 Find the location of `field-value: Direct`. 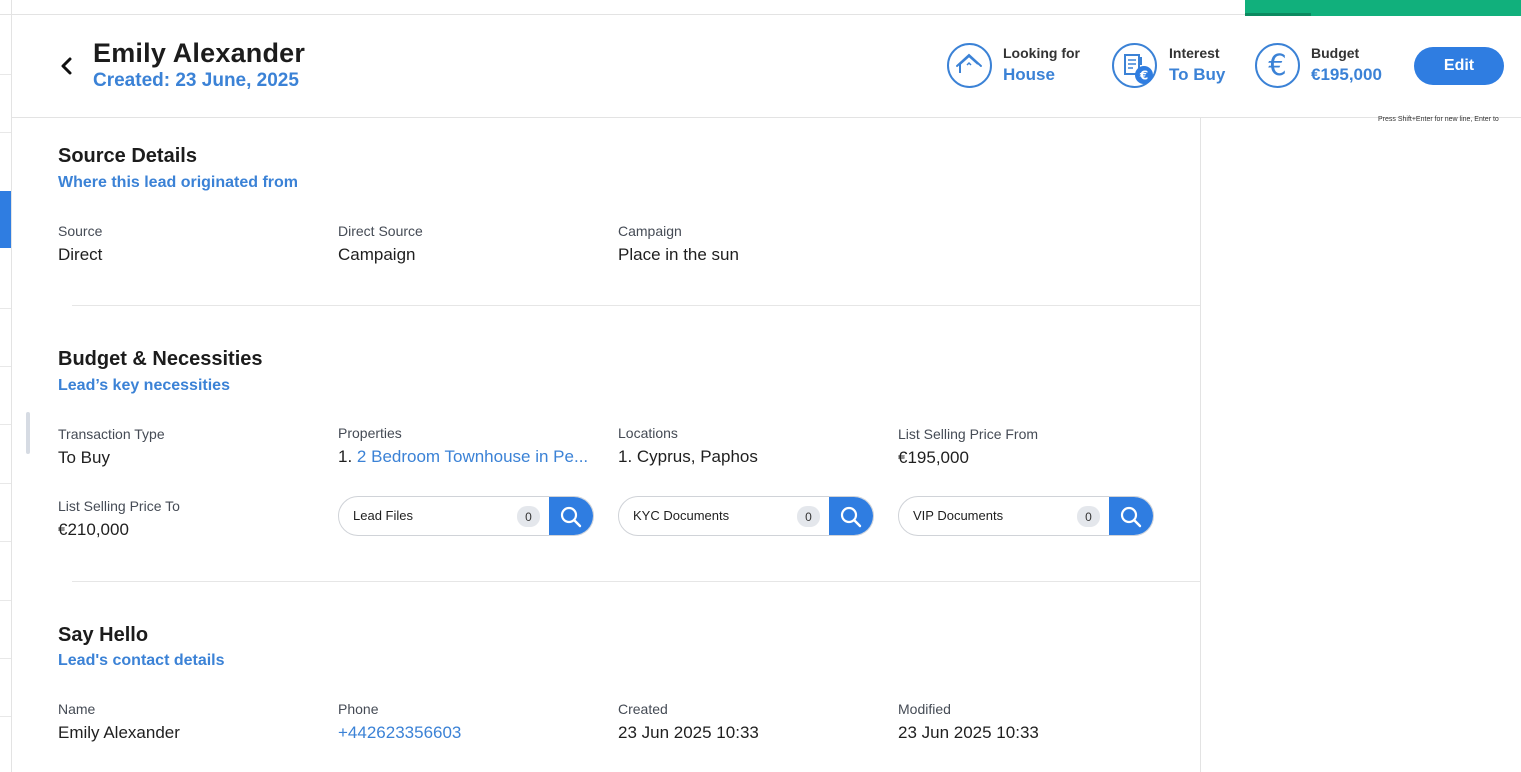

field-value: Direct is located at coordinates (80, 254).